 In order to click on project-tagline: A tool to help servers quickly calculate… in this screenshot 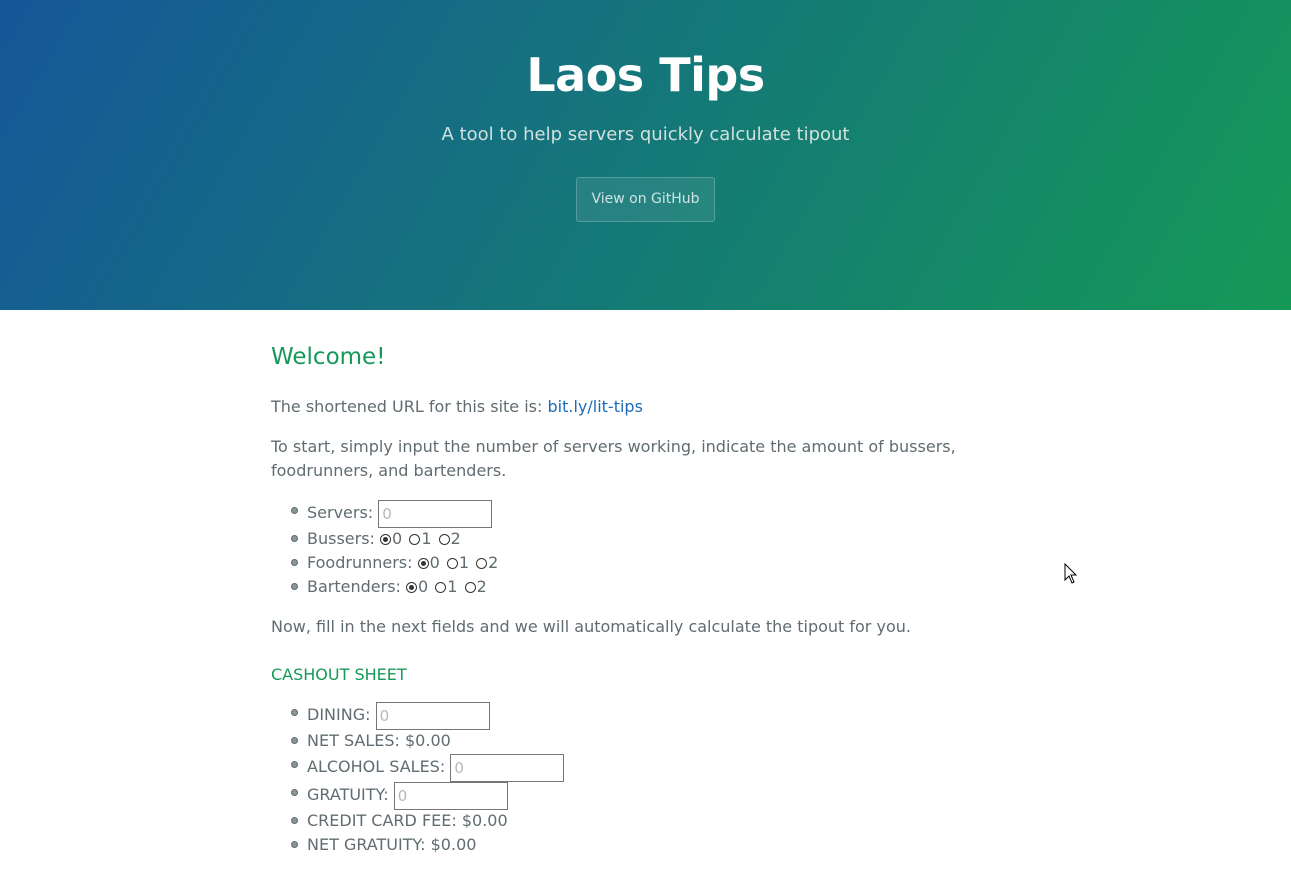, I will do `click(645, 134)`.